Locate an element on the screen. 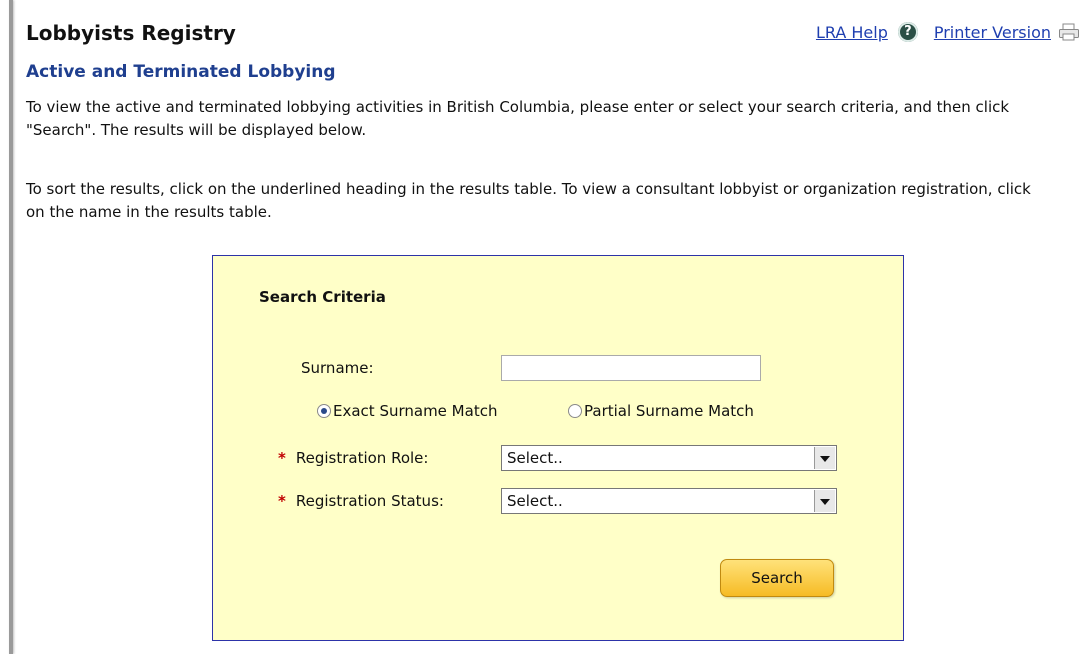 This screenshot has height=654, width=1090. printer-icon is located at coordinates (1069, 32).